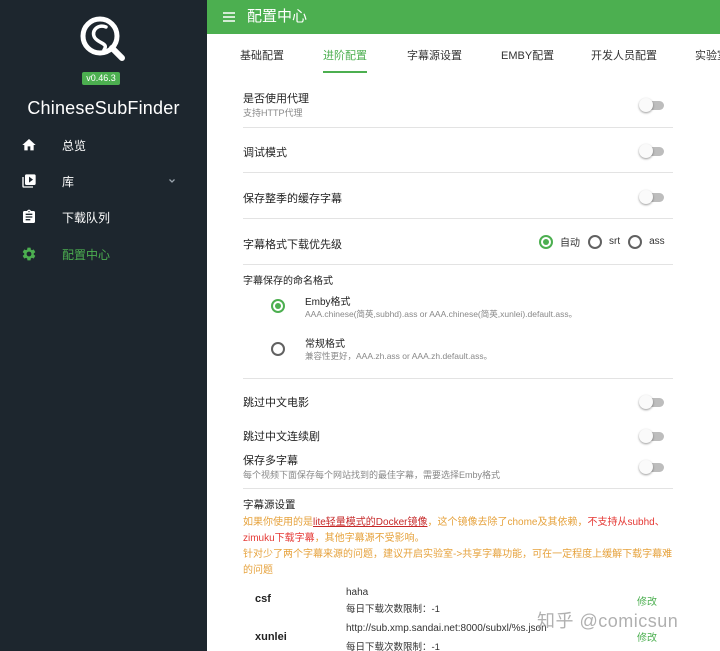 This screenshot has height=651, width=720. Describe the element at coordinates (527, 54) in the screenshot. I see `tab-emby: EMBY配置` at that location.